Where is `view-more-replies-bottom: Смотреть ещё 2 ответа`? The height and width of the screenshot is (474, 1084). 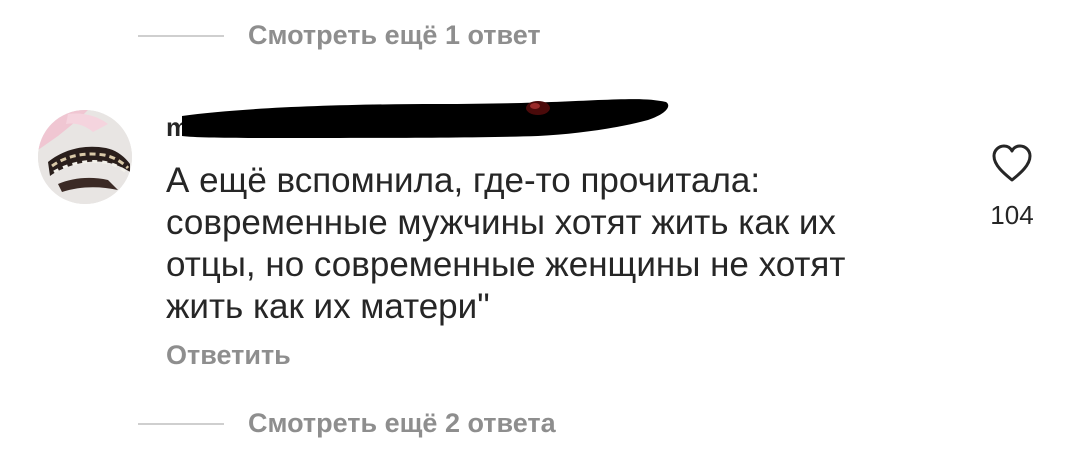 view-more-replies-bottom: Смотреть ещё 2 ответа is located at coordinates (347, 423).